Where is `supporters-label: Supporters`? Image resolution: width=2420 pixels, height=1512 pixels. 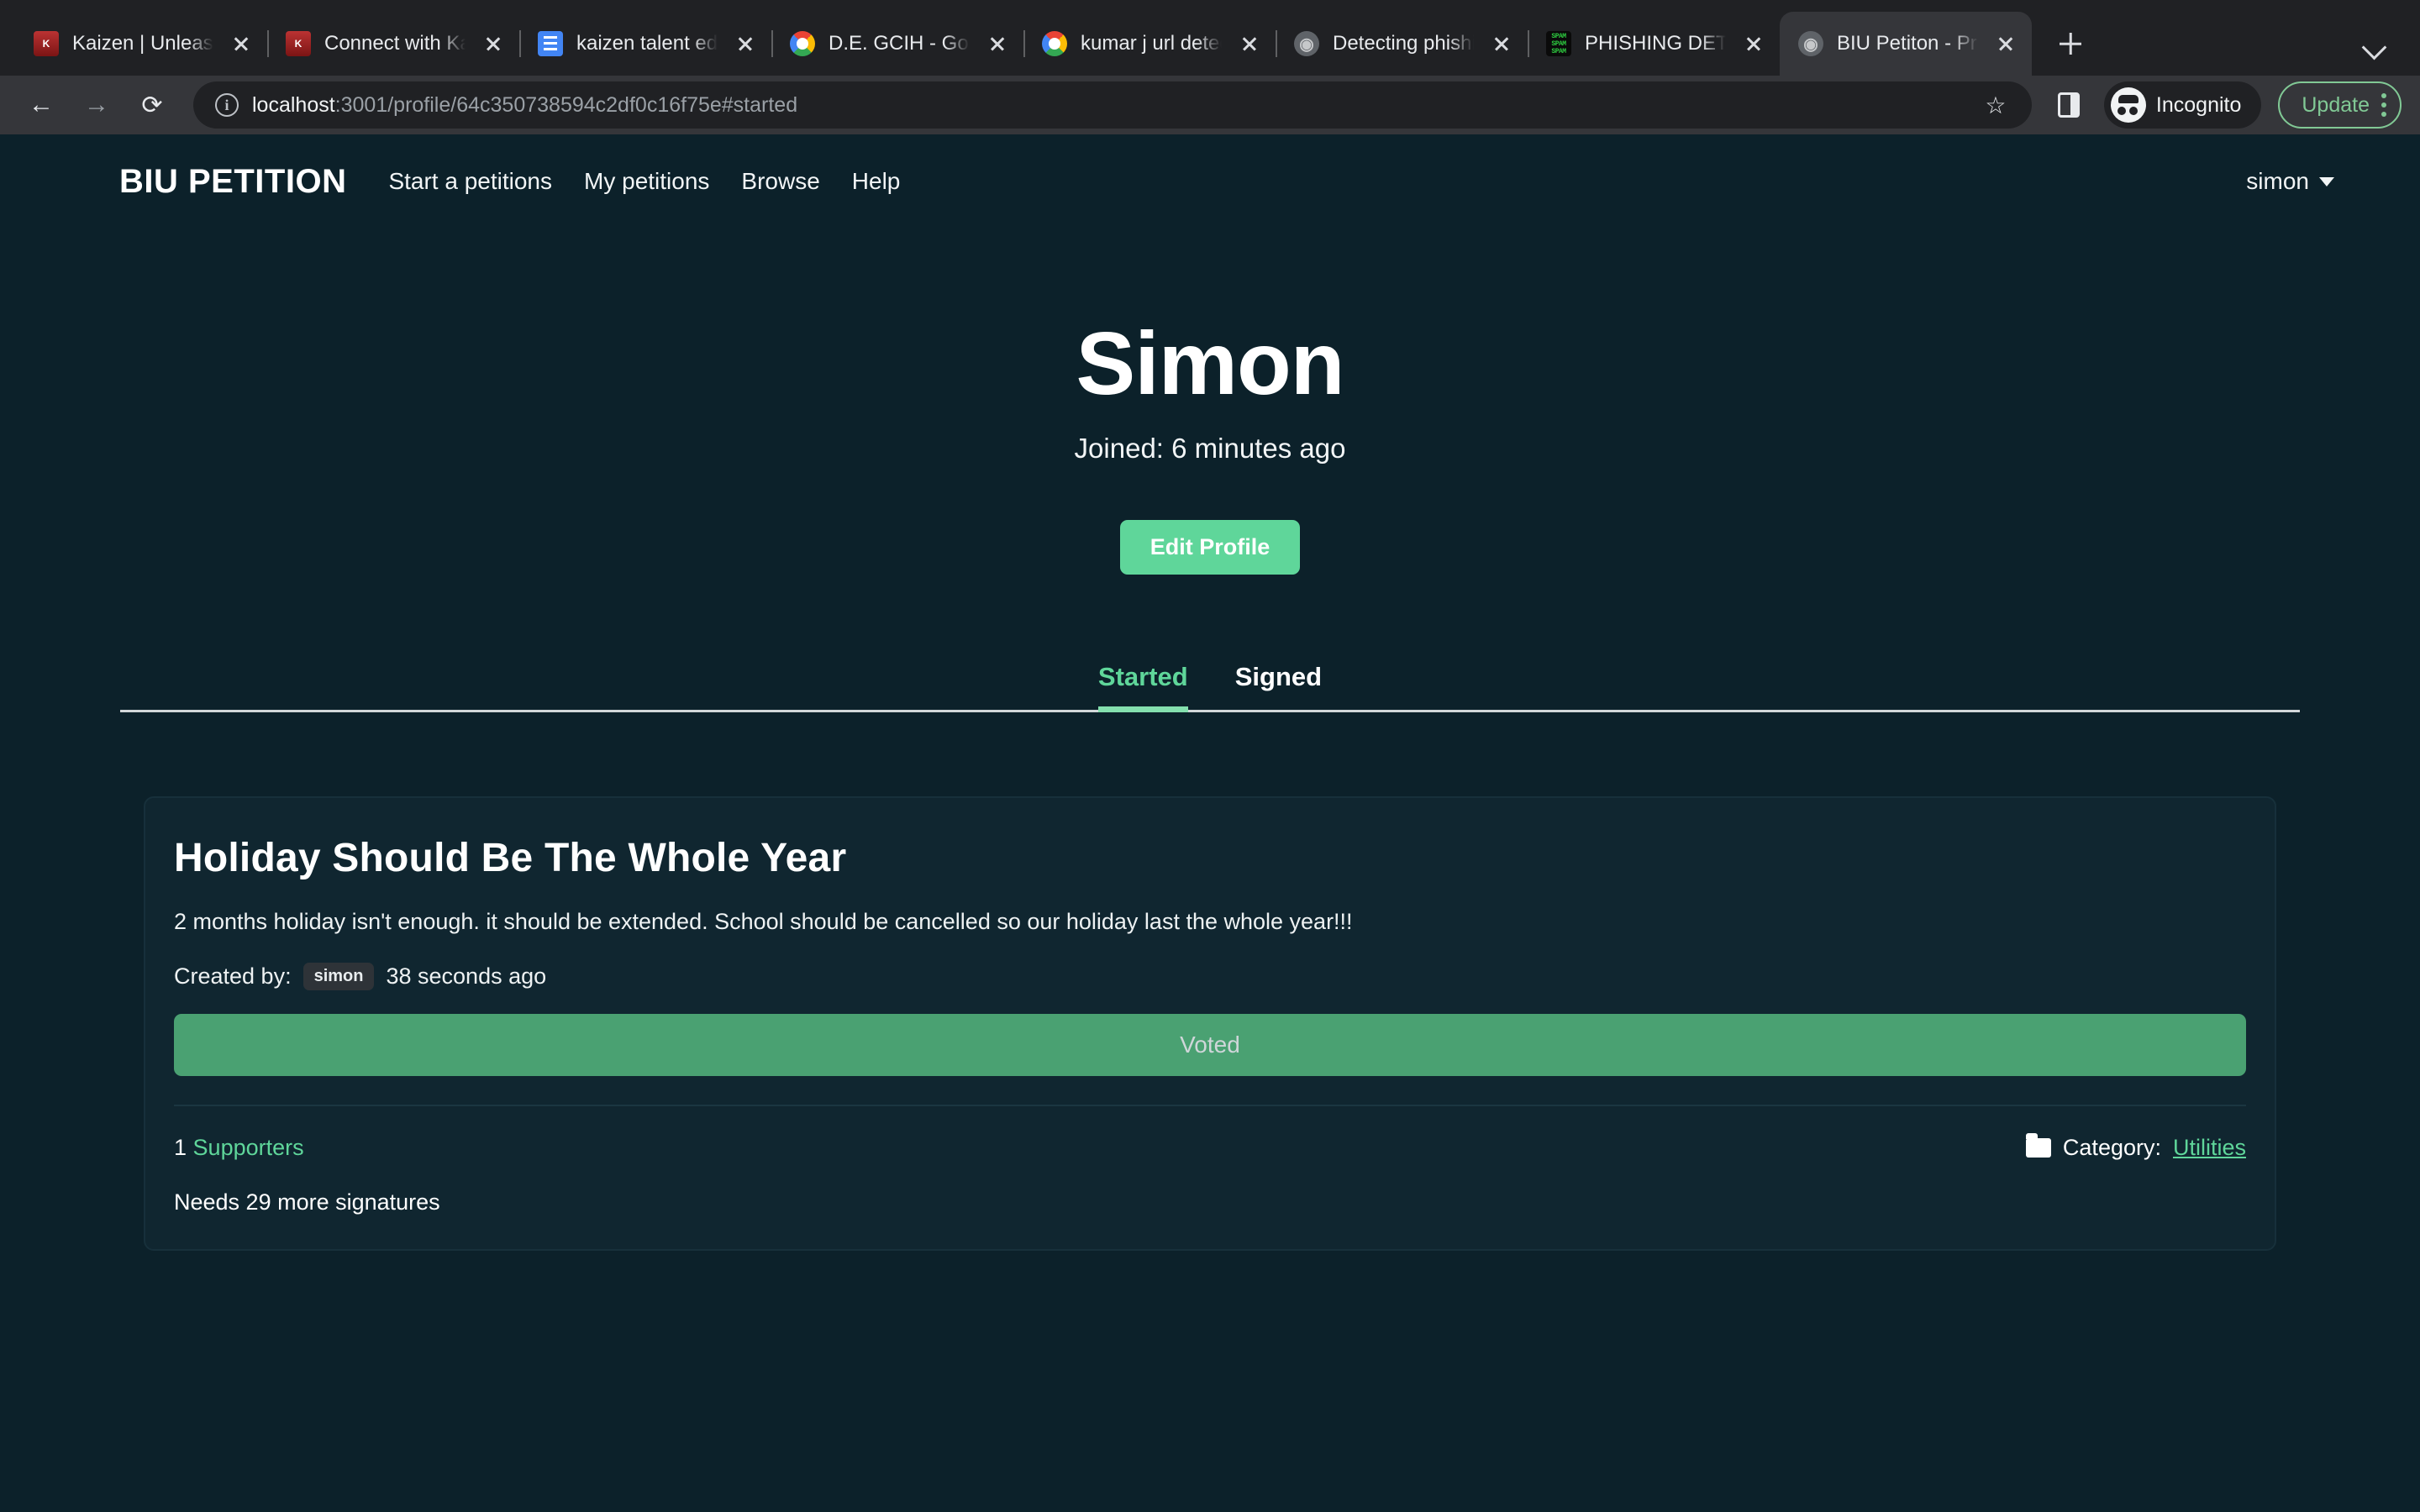 supporters-label: Supporters is located at coordinates (248, 1147).